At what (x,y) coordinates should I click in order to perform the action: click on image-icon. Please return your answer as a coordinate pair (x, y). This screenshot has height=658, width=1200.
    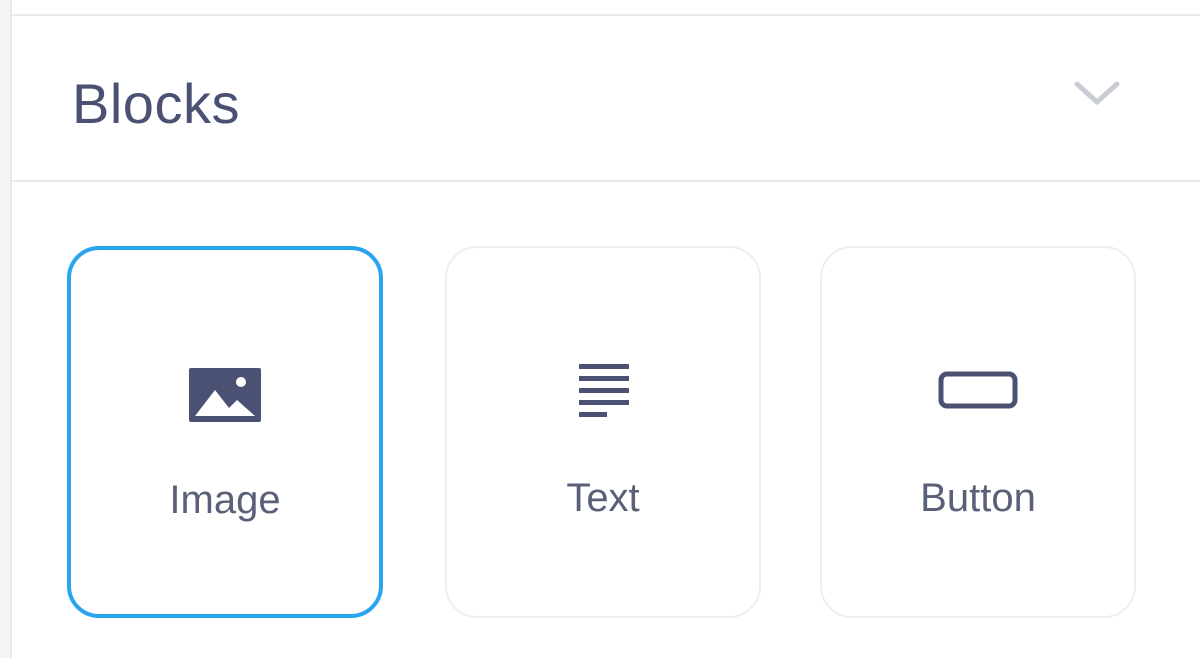
    Looking at the image, I should click on (225, 395).